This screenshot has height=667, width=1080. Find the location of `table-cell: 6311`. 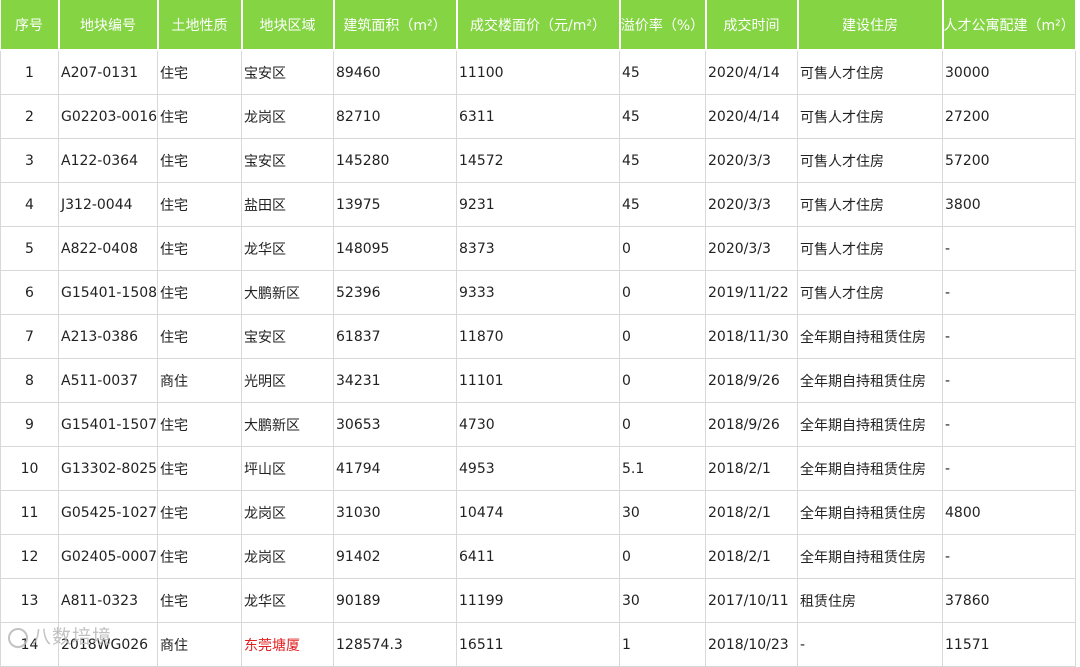

table-cell: 6311 is located at coordinates (538, 116).